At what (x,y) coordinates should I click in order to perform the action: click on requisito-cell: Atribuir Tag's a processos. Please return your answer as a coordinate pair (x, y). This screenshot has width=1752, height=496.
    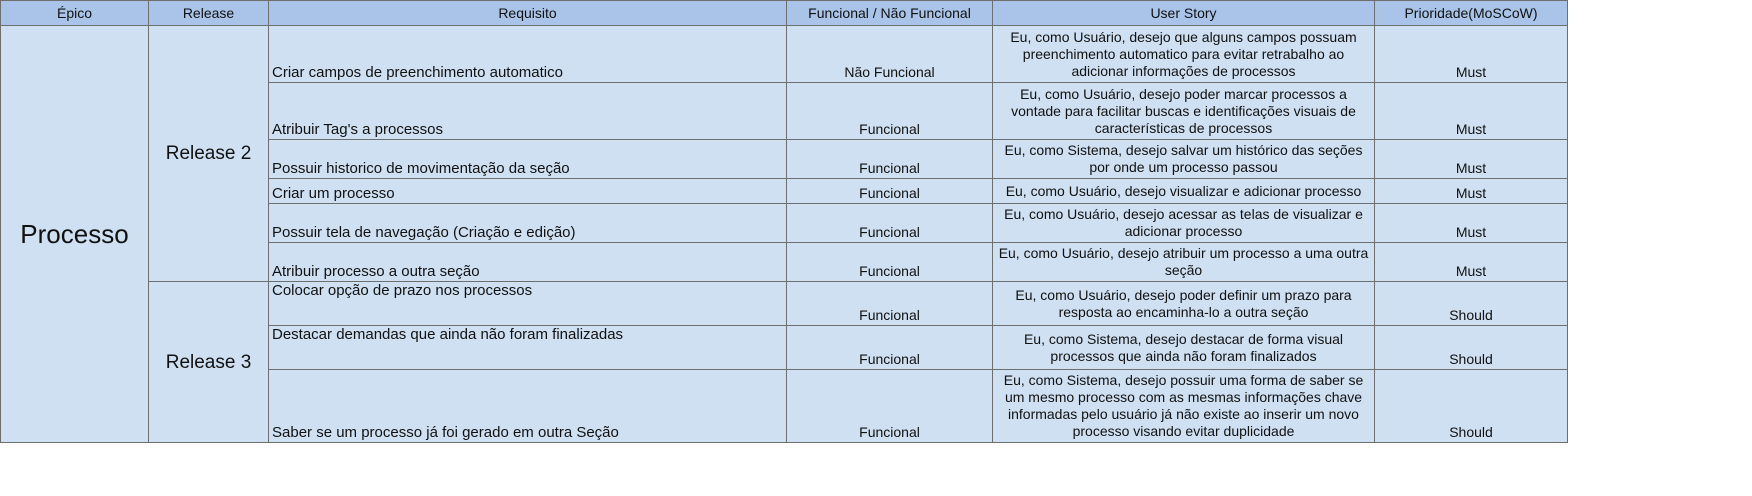
    Looking at the image, I should click on (527, 111).